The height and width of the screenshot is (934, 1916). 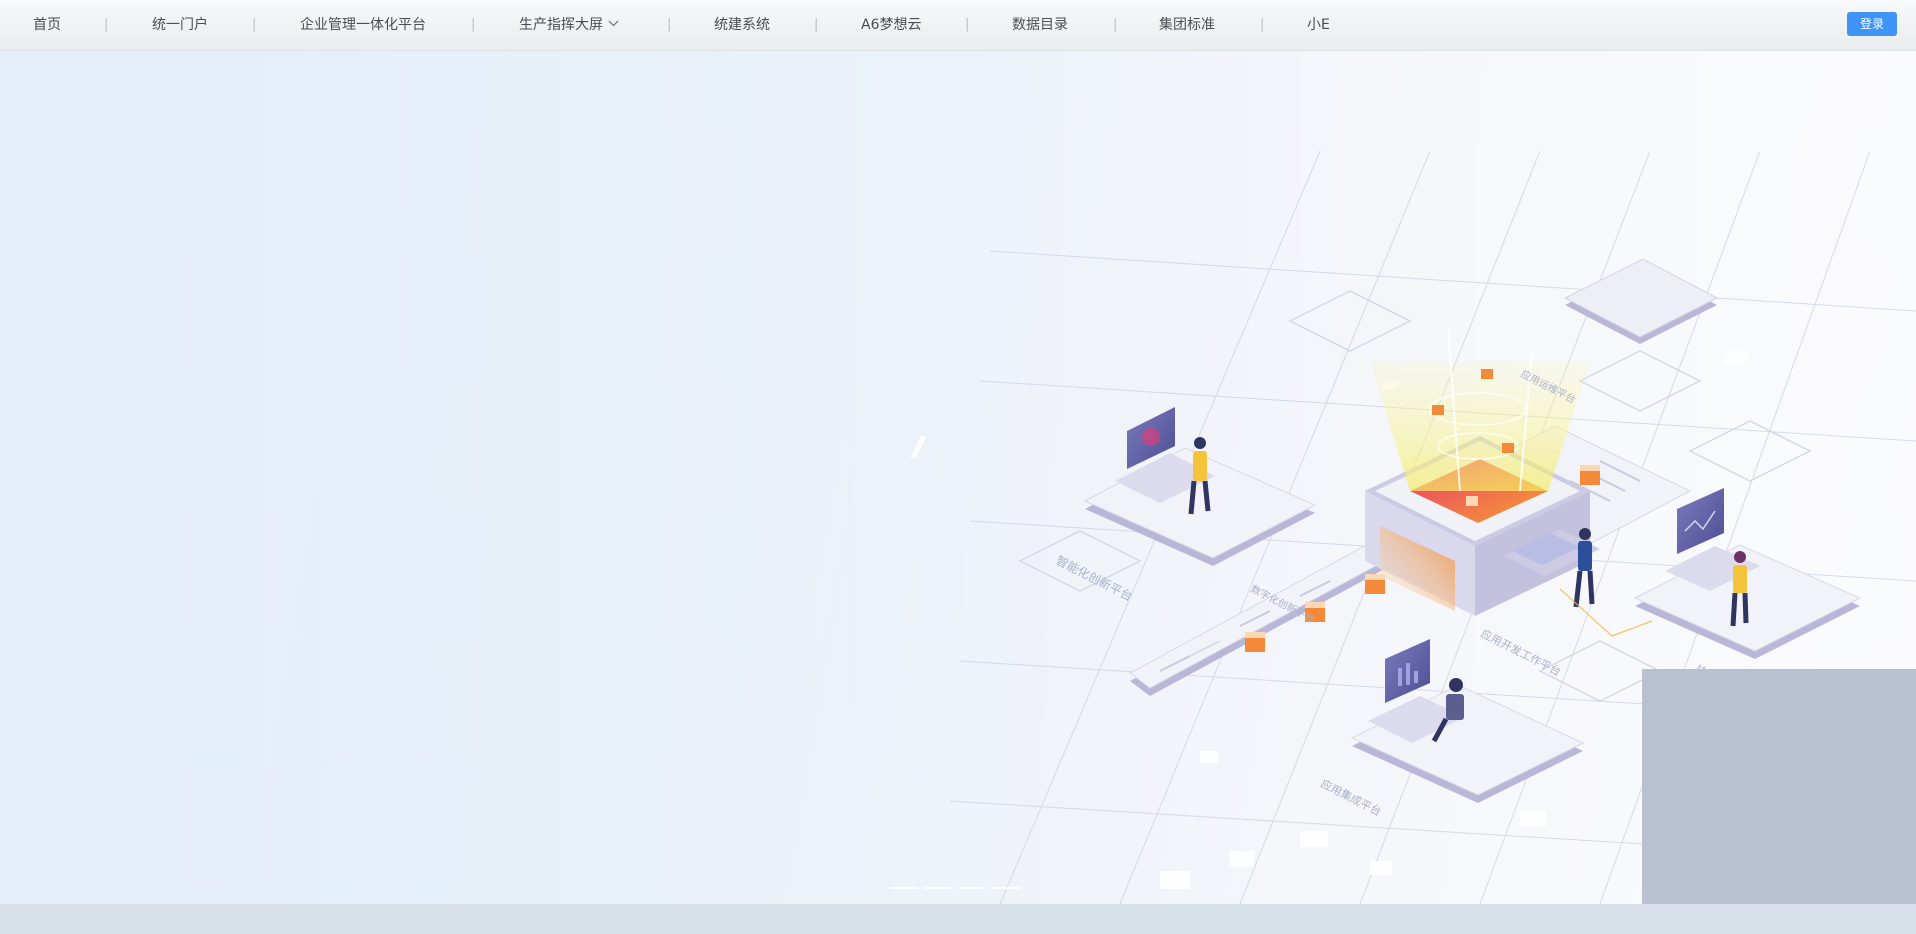 I want to click on nav-item-home: 首页, so click(x=47, y=25).